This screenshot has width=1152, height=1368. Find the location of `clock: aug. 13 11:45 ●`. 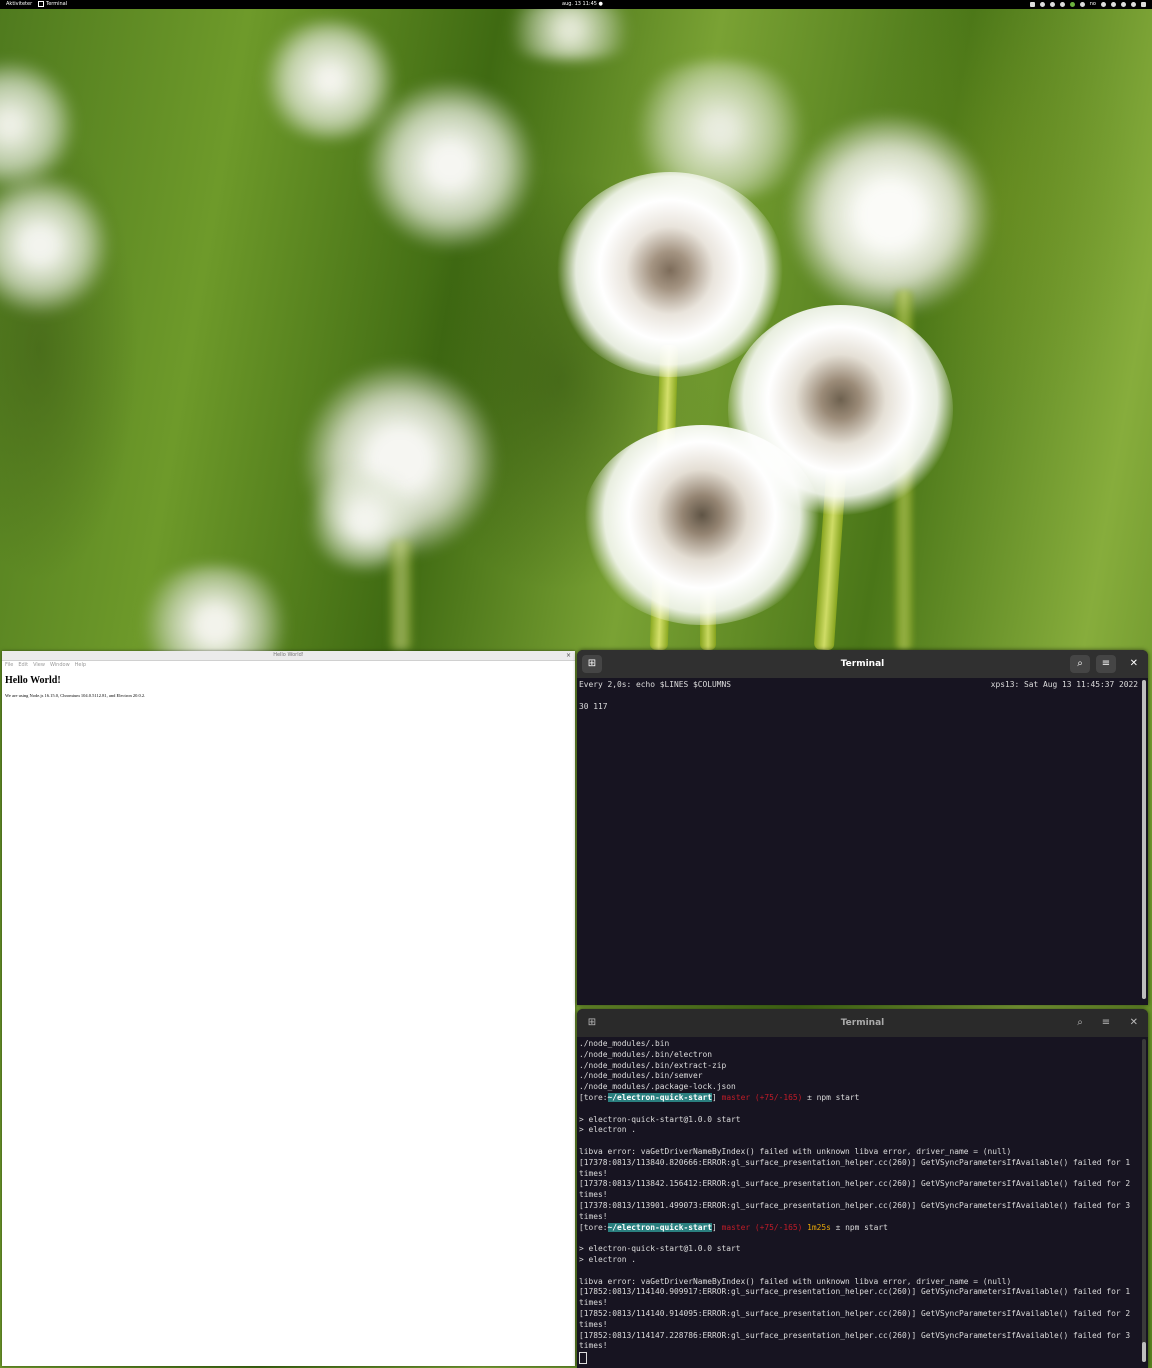

clock: aug. 13 11:45 ● is located at coordinates (582, 4).